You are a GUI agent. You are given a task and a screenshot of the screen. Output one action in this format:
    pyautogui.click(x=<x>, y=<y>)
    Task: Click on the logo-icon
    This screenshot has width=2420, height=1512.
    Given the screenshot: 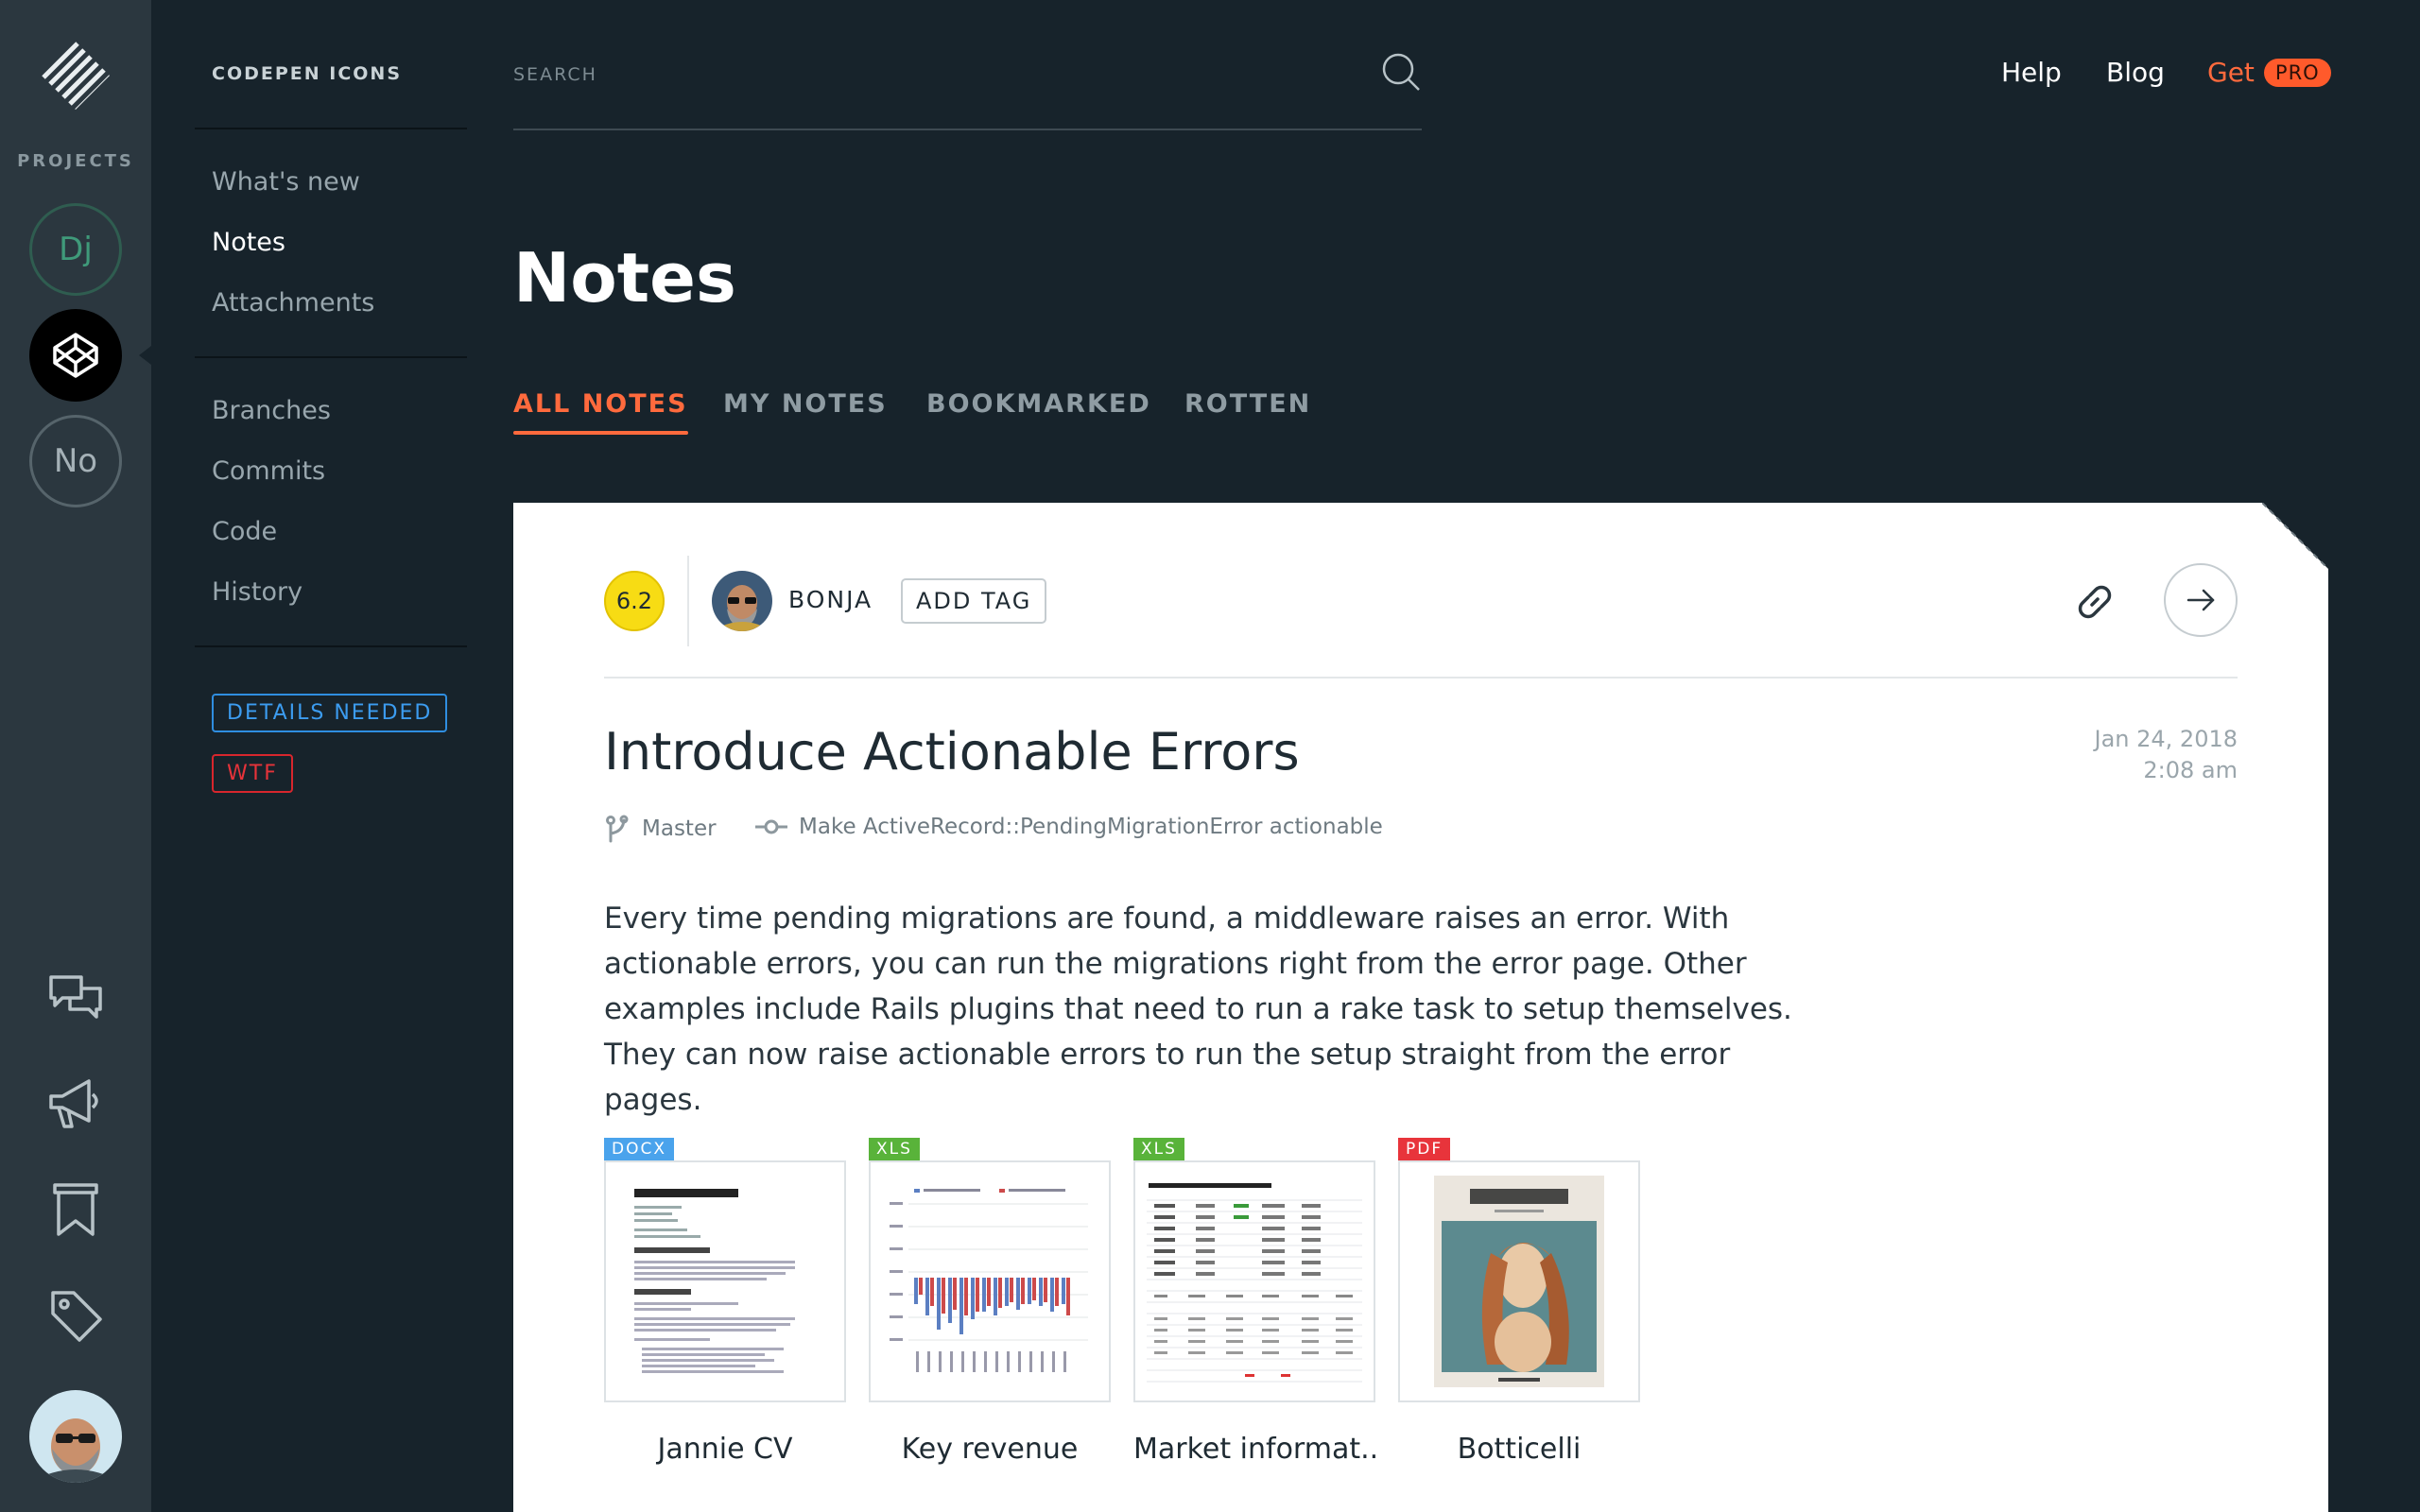 What is the action you would take?
    pyautogui.click(x=75, y=75)
    